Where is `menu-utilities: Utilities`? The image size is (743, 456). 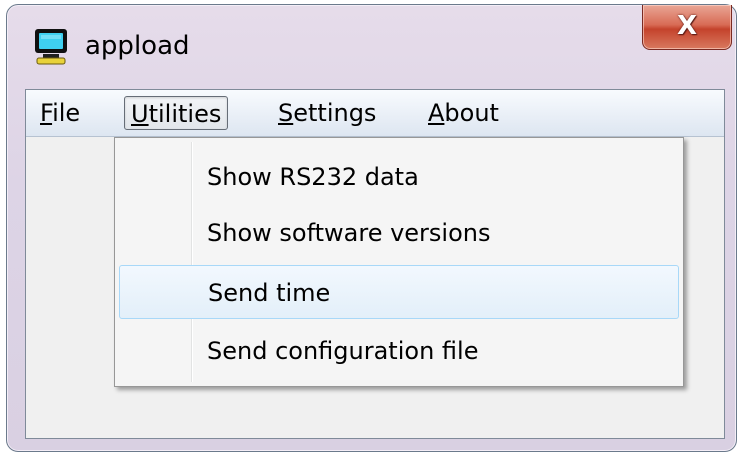 menu-utilities: Utilities is located at coordinates (176, 113).